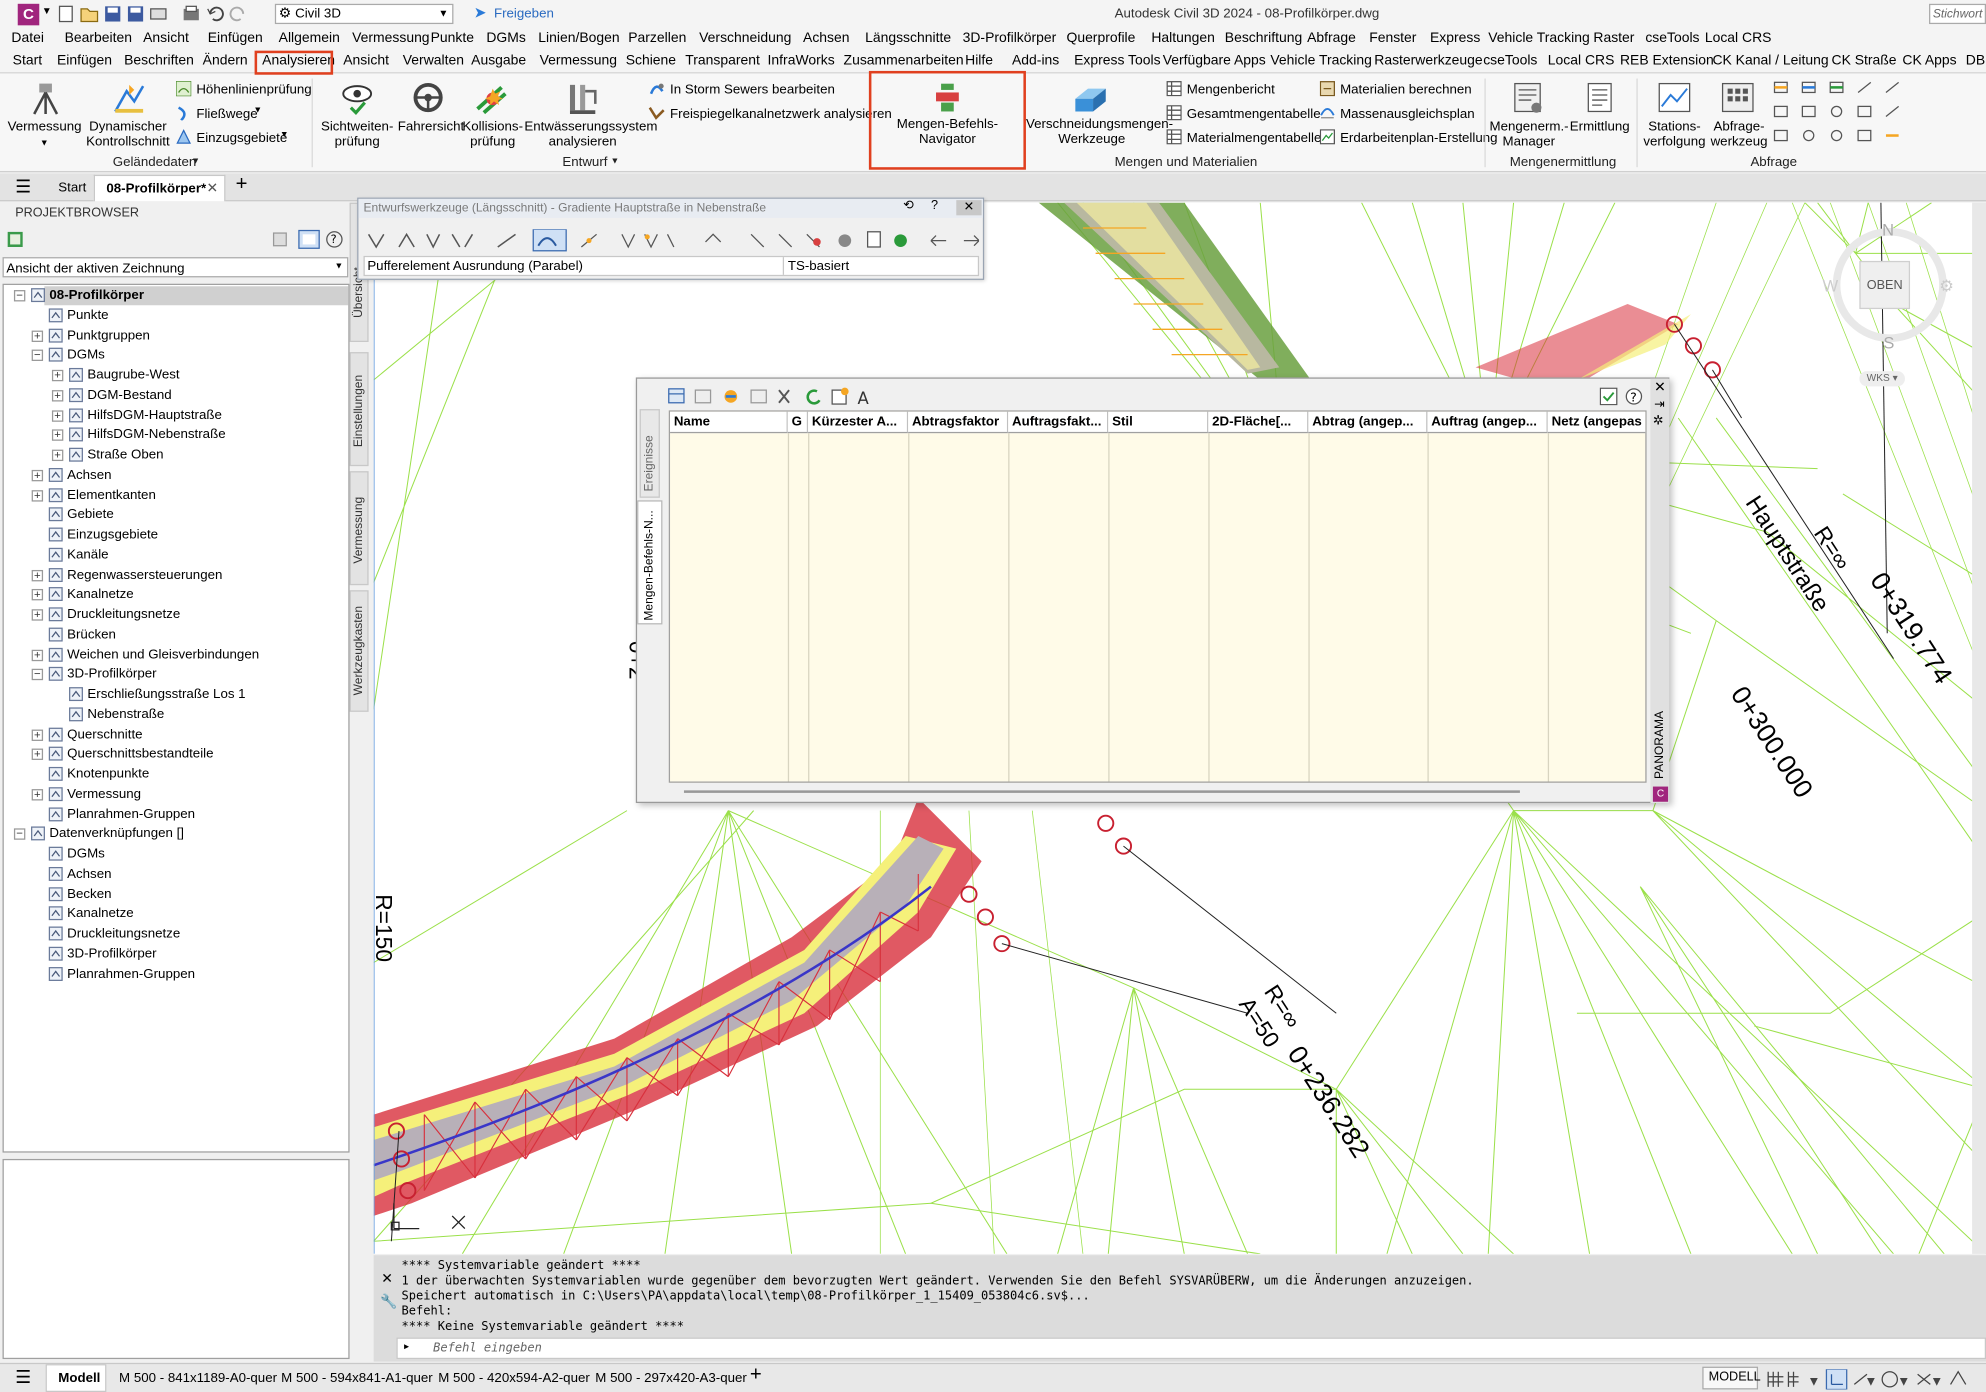  What do you see at coordinates (390, 37) in the screenshot?
I see `menu-item: Vermessung` at bounding box center [390, 37].